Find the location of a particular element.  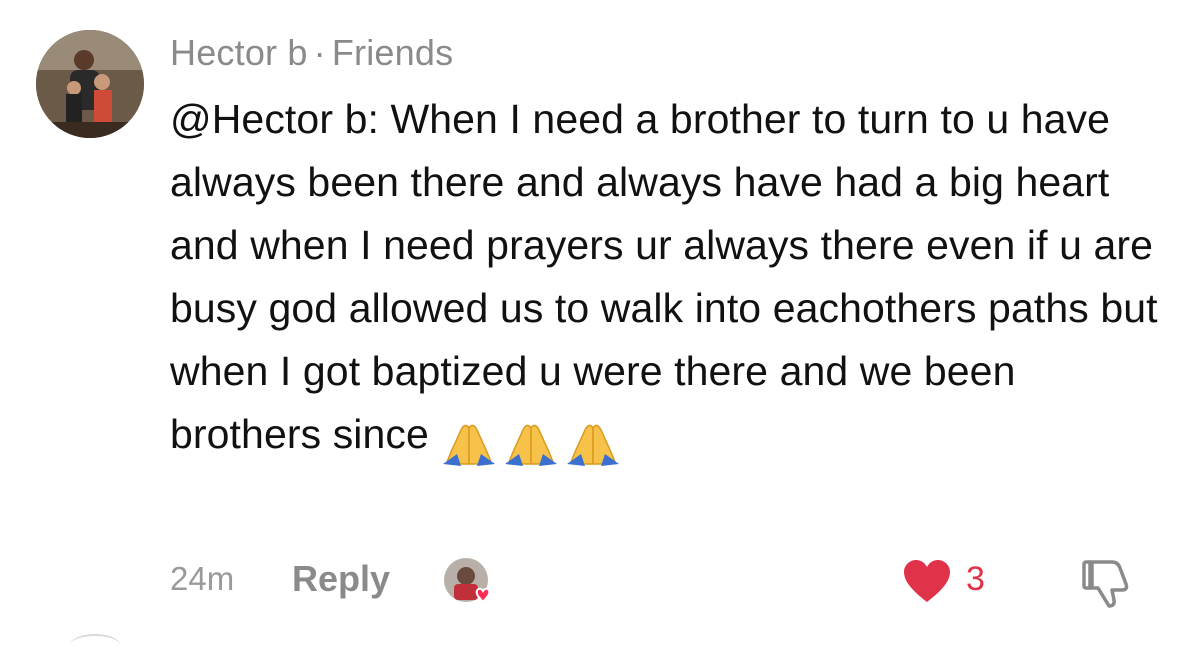

like-count: 3 is located at coordinates (975, 579).